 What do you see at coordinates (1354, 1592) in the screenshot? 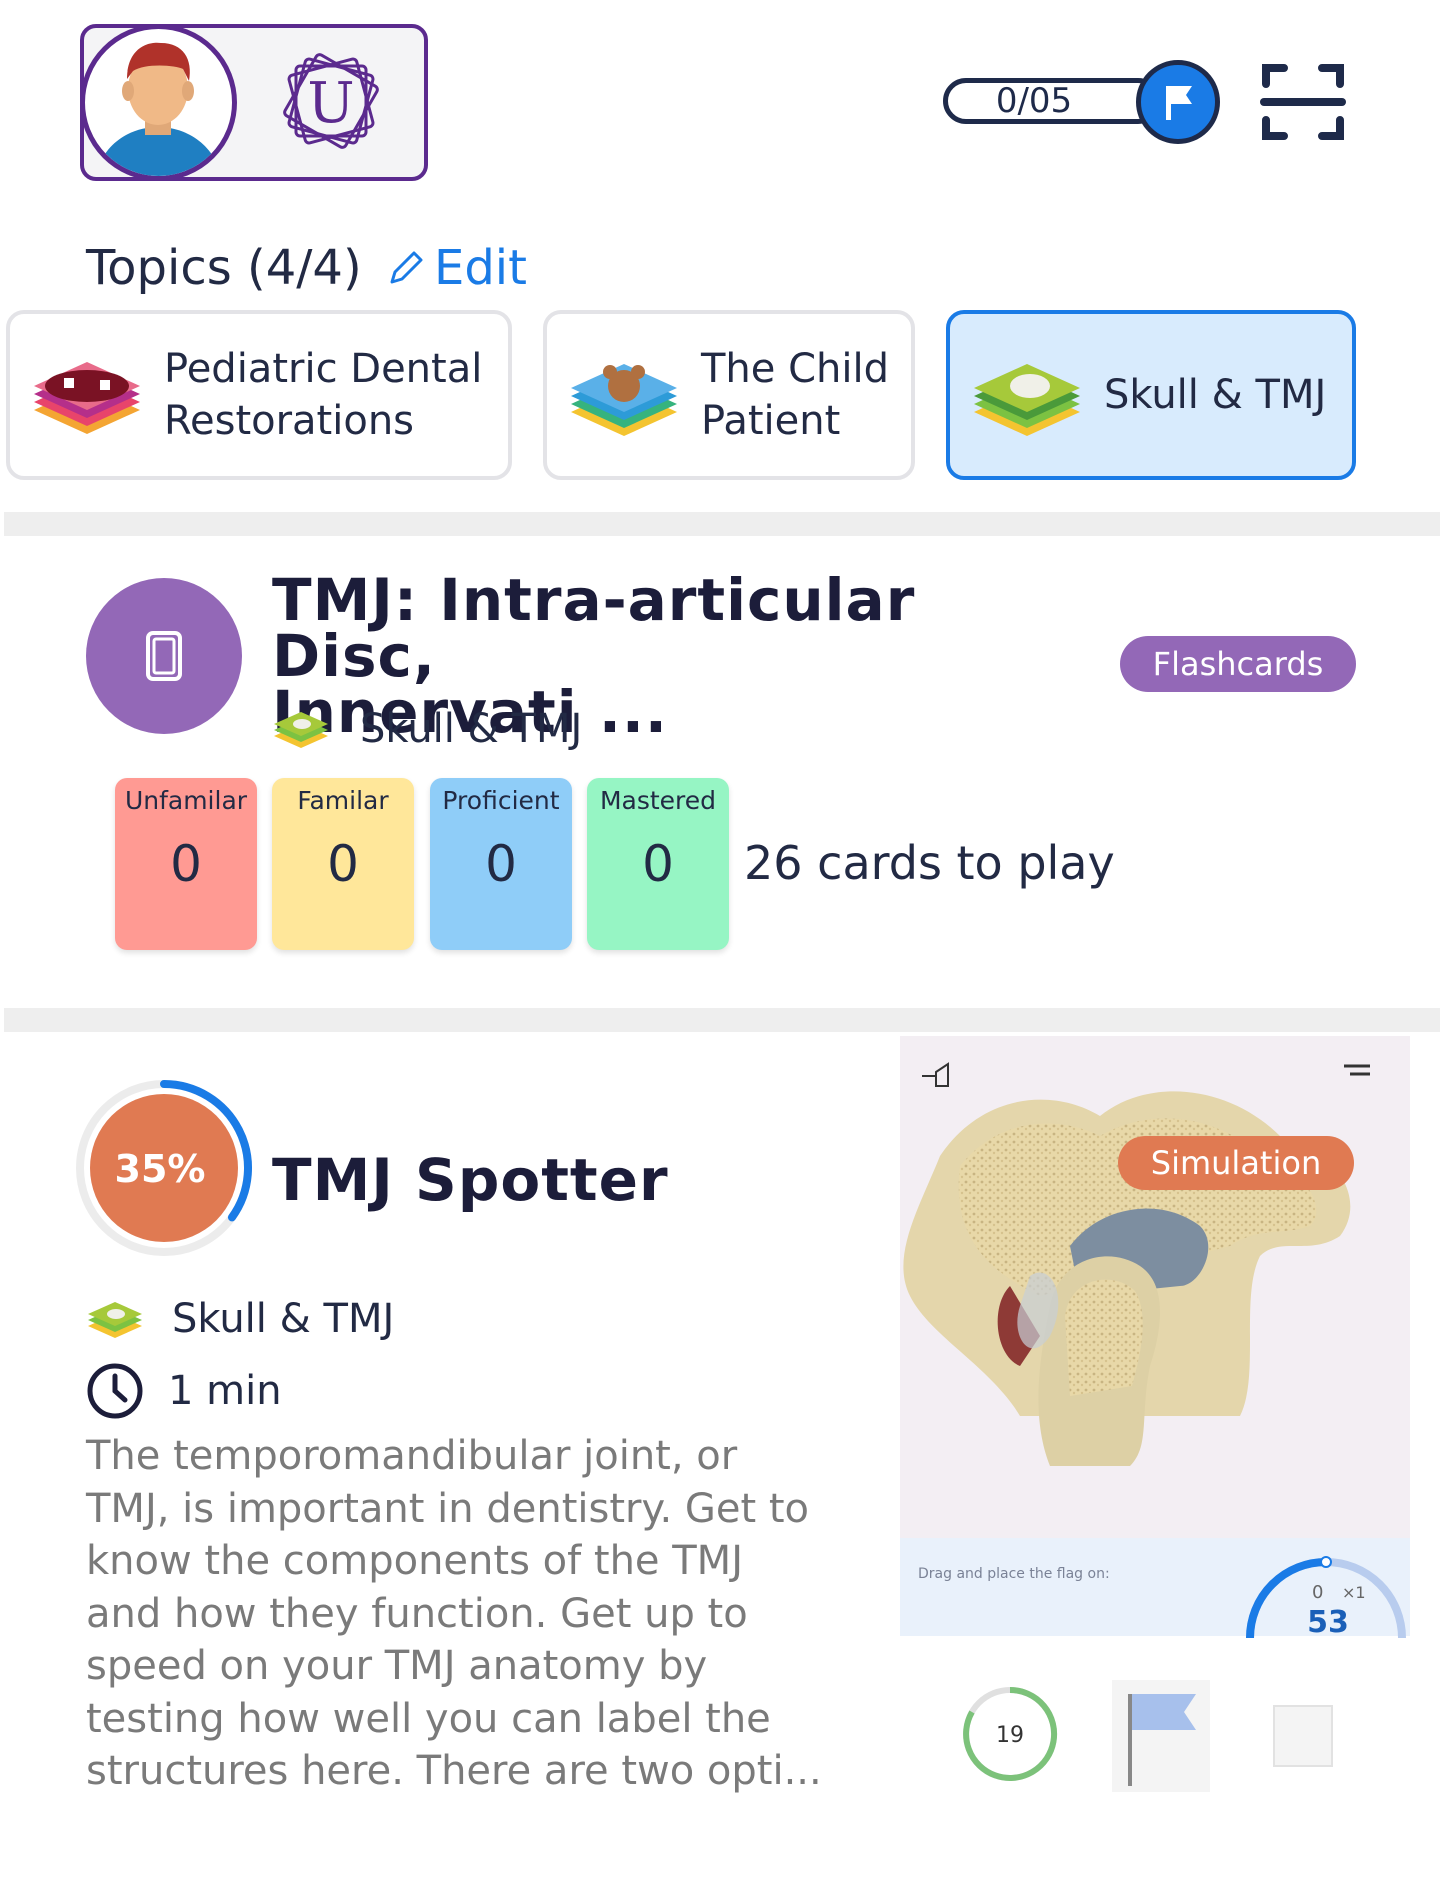
I see `gauge-tick-right: ×1` at bounding box center [1354, 1592].